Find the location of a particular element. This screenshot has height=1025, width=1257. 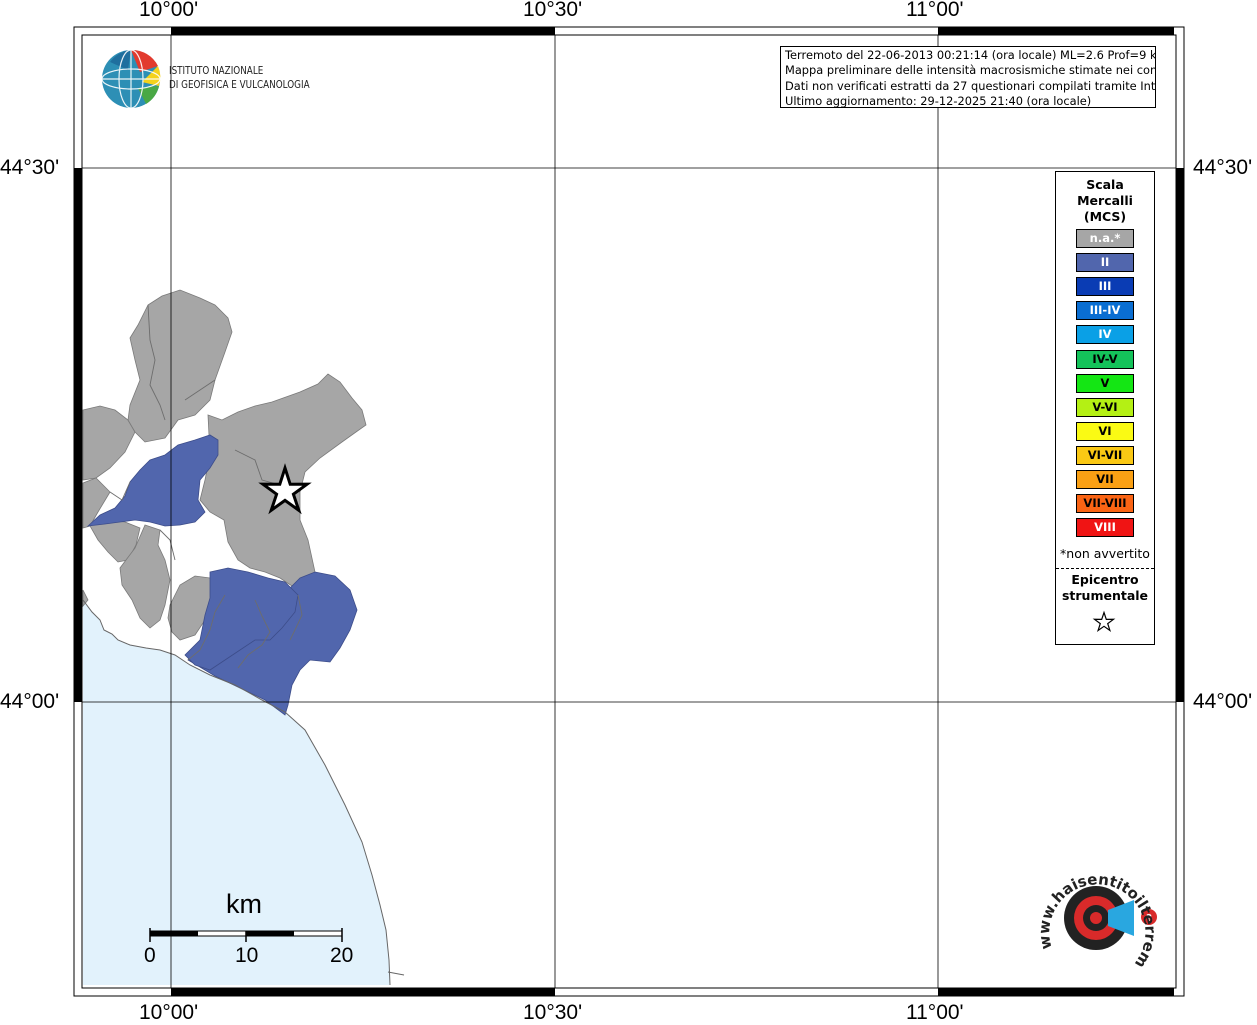

scale-tick-0: 0 is located at coordinates (150, 955).